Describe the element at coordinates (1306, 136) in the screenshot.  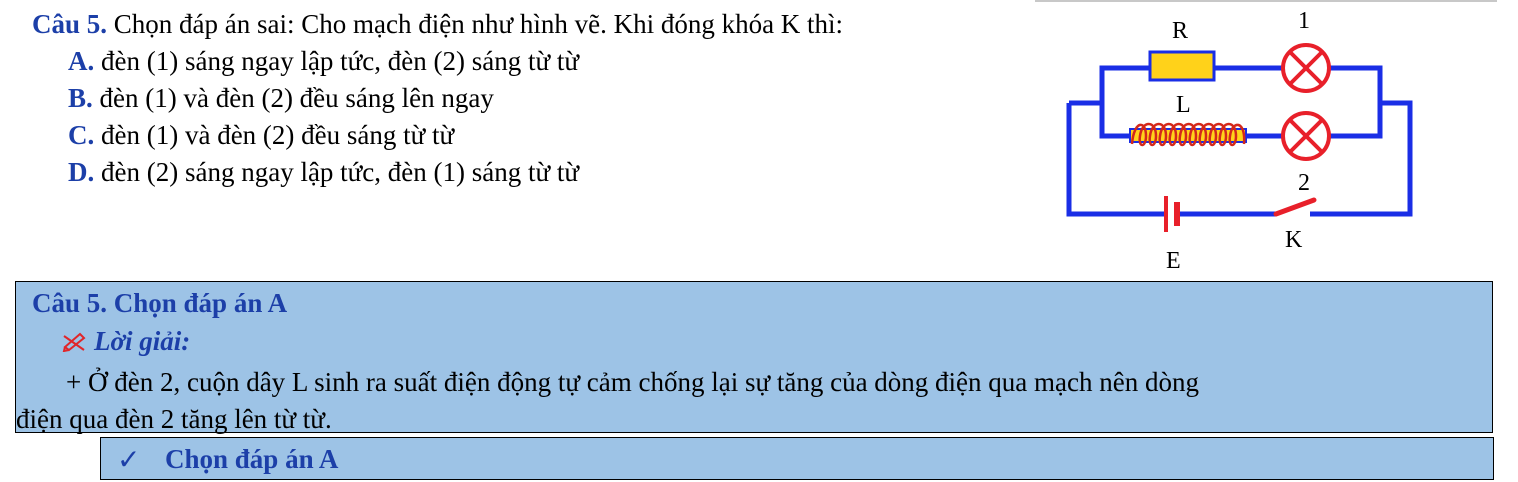
I see `lamp-2-icon` at that location.